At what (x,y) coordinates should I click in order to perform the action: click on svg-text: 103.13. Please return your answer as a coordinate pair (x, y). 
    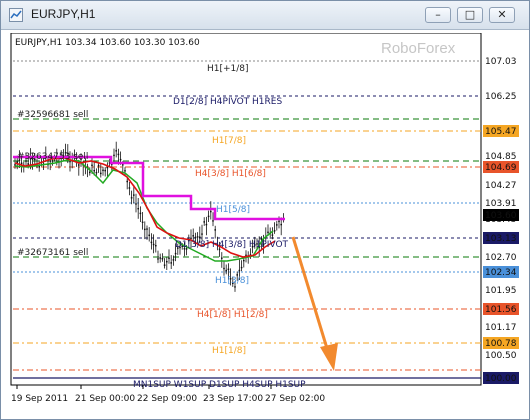
    Looking at the image, I should click on (501, 239).